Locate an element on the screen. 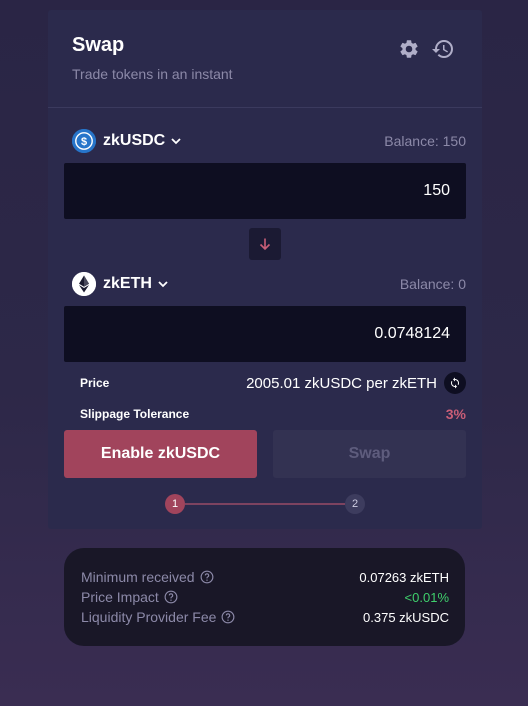 The image size is (528, 706). arrow-down-icon is located at coordinates (265, 244).